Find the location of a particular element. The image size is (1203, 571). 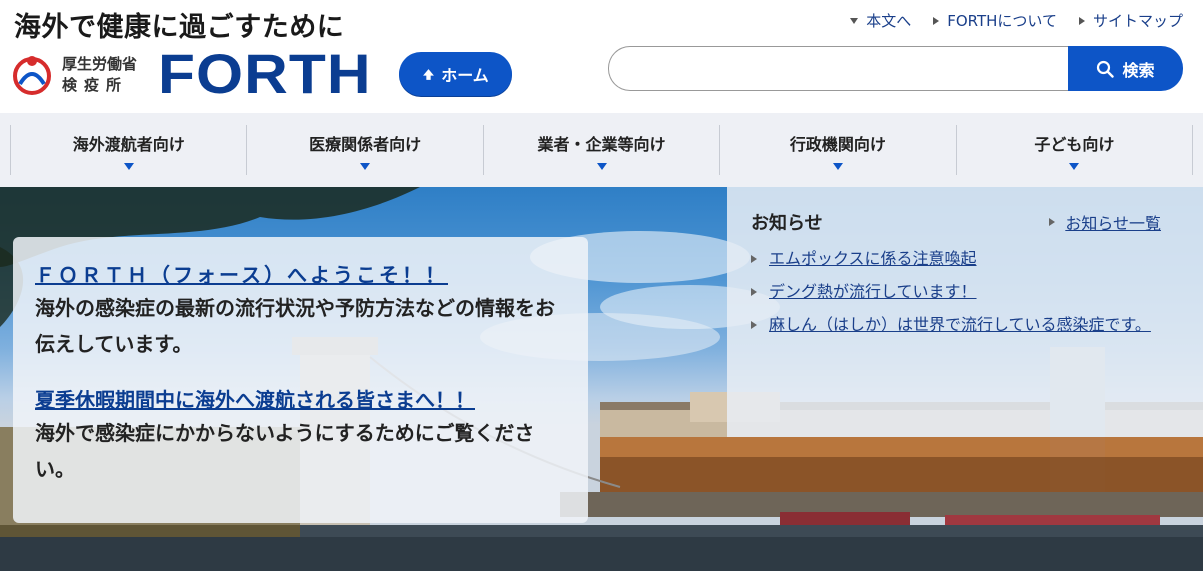

about-forth-link: FORTHについて is located at coordinates (995, 20).